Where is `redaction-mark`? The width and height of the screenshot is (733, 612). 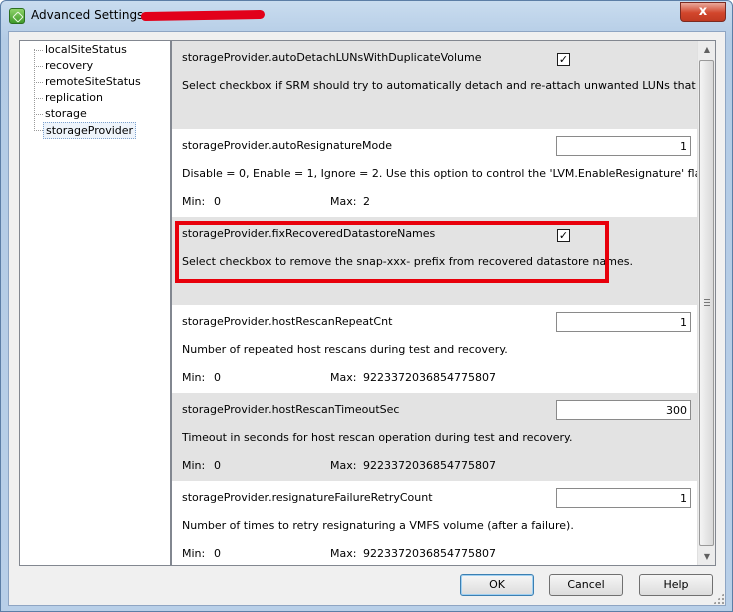 redaction-mark is located at coordinates (203, 15).